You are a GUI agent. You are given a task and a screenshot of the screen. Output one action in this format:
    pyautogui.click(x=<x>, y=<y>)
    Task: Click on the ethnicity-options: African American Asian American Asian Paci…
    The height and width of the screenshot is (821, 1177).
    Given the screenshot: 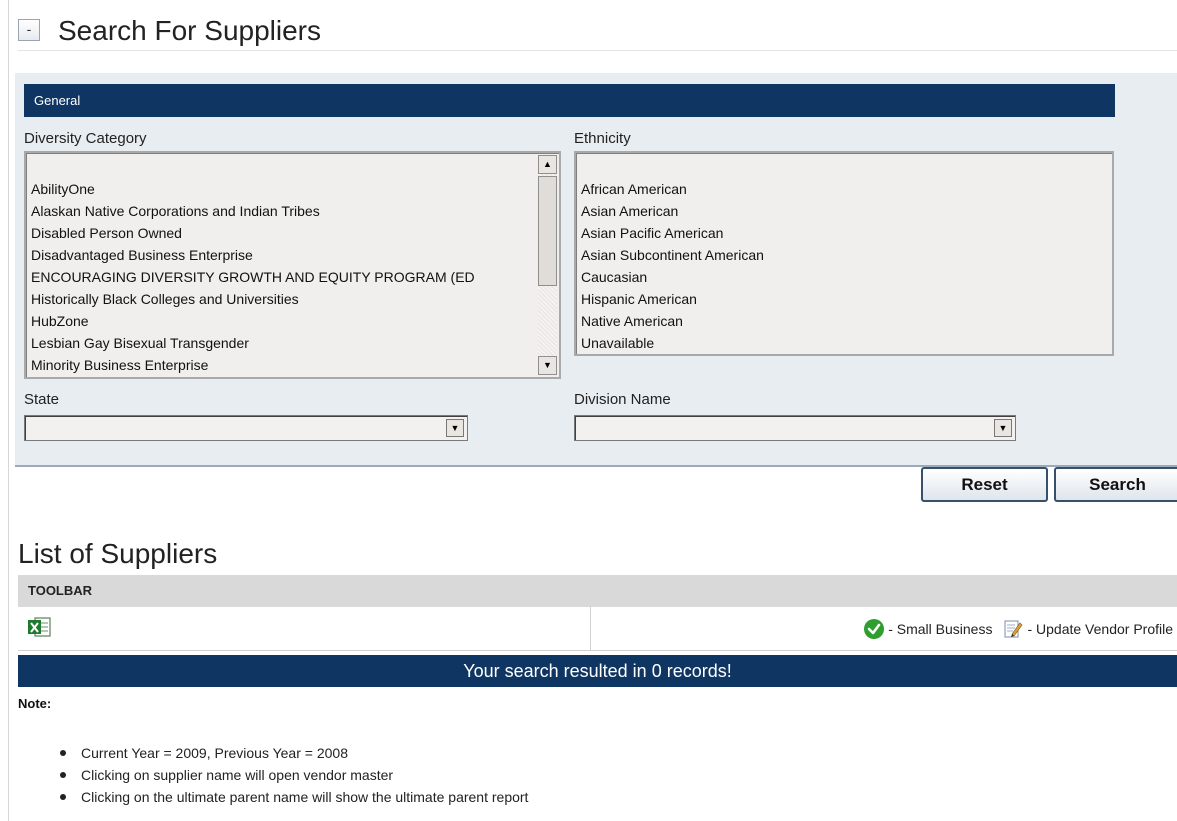 What is the action you would take?
    pyautogui.click(x=672, y=266)
    